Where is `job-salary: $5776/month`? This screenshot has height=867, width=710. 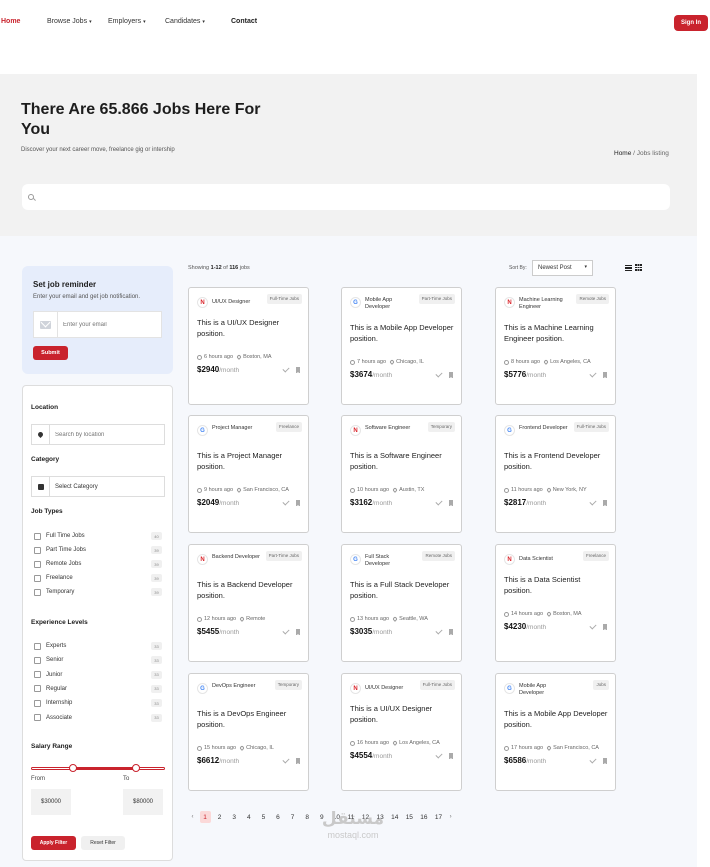
job-salary: $5776/month is located at coordinates (525, 374).